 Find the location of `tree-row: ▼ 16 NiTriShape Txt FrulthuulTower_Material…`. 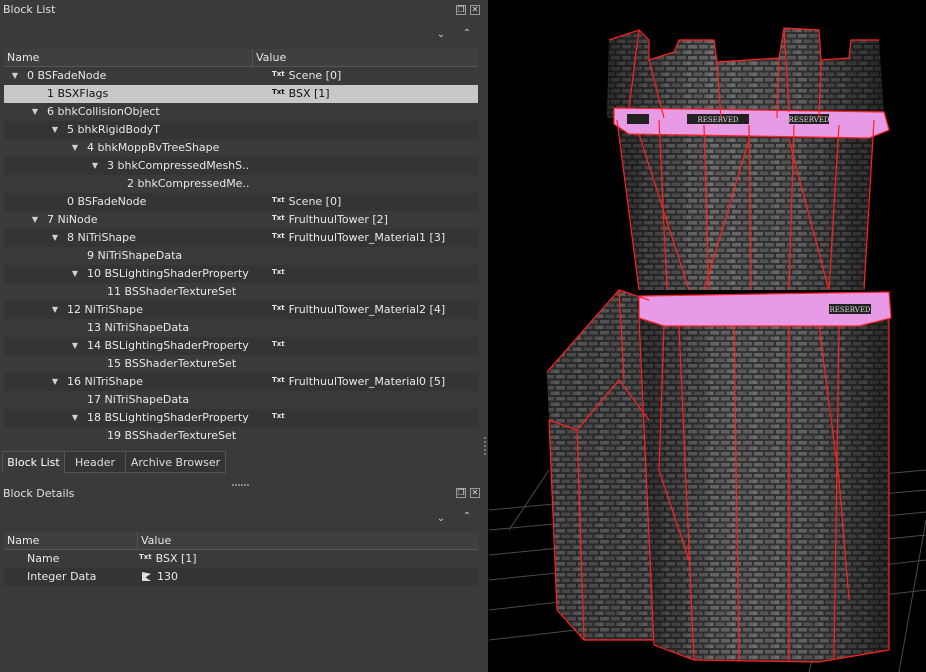

tree-row: ▼ 16 NiTriShape Txt FrulthuulTower_Material… is located at coordinates (241, 382).